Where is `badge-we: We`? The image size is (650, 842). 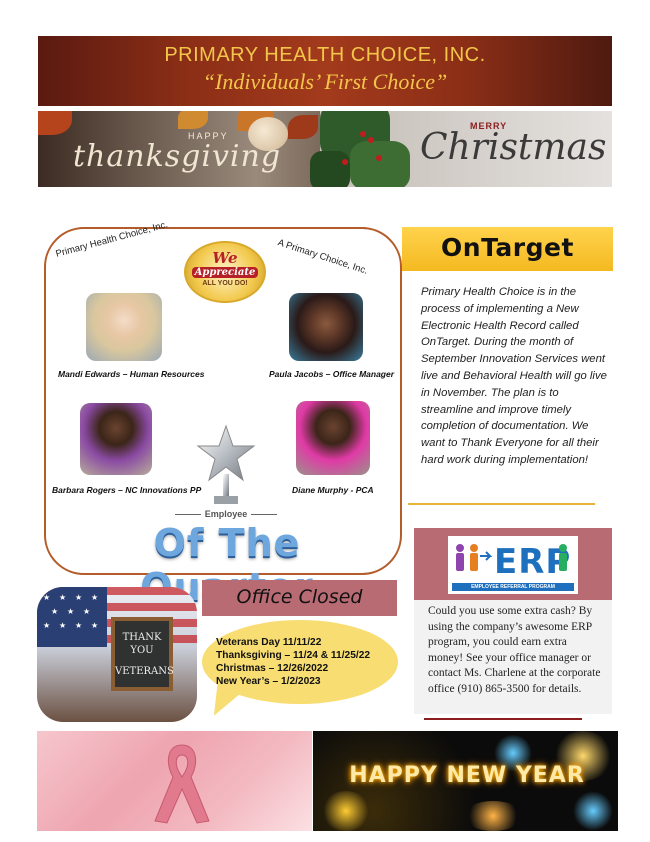 badge-we: We is located at coordinates (225, 258).